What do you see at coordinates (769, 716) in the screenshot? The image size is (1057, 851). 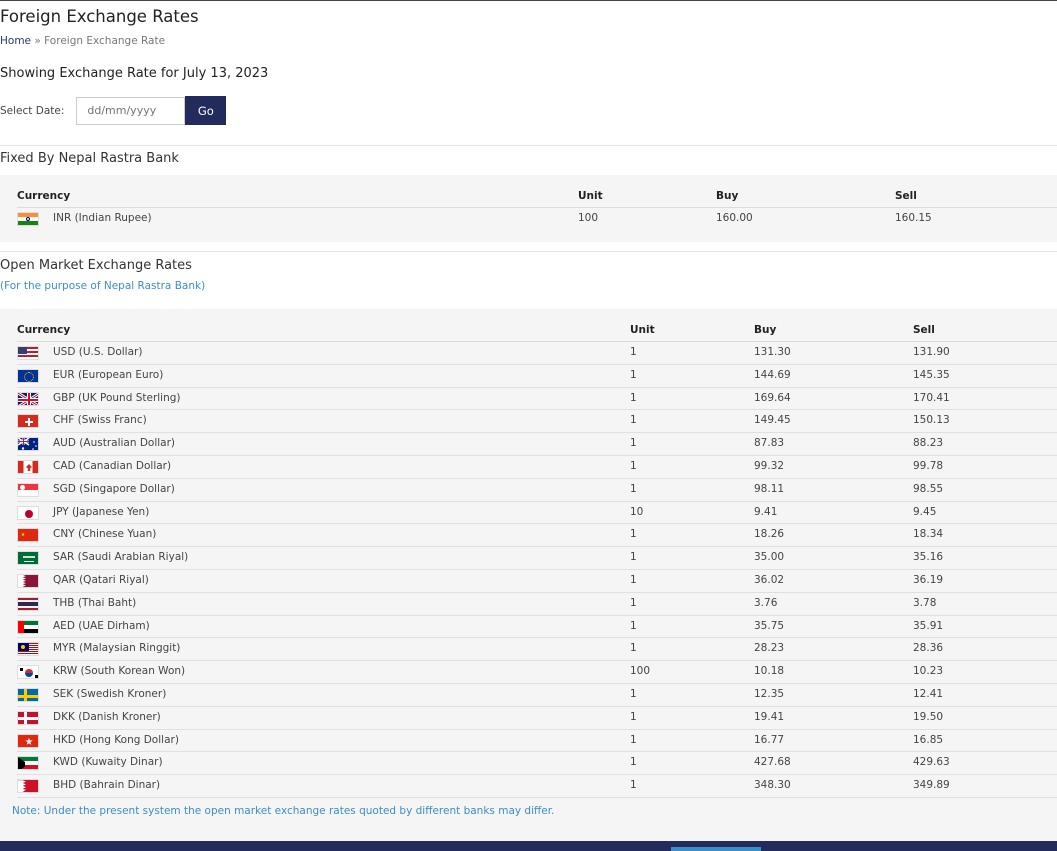 I see `buy-value: 19.41` at bounding box center [769, 716].